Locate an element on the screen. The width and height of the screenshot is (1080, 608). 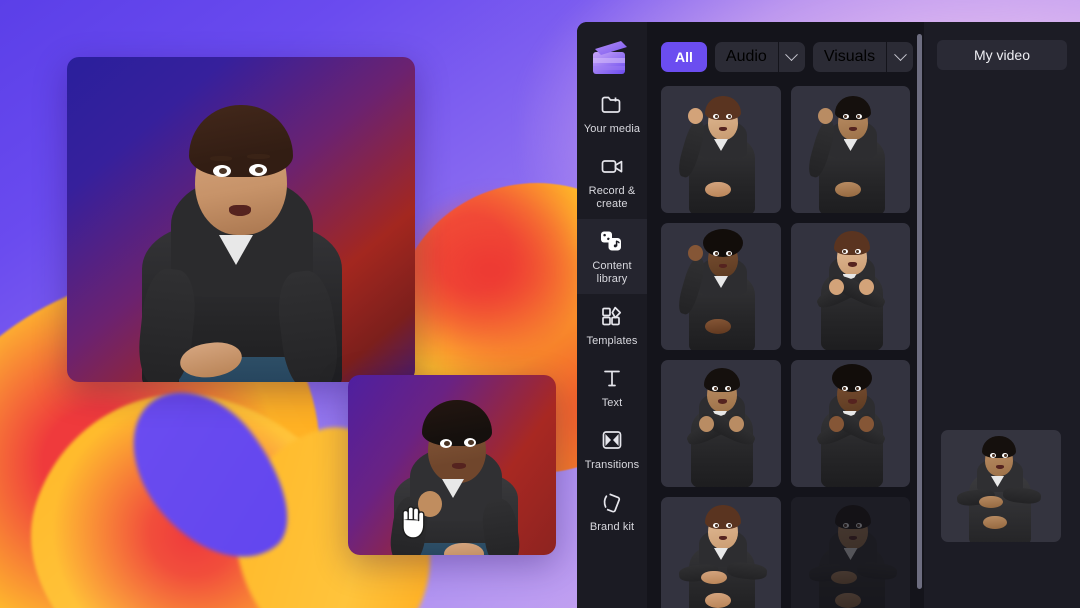
library-scrollbar is located at coordinates (919, 315).